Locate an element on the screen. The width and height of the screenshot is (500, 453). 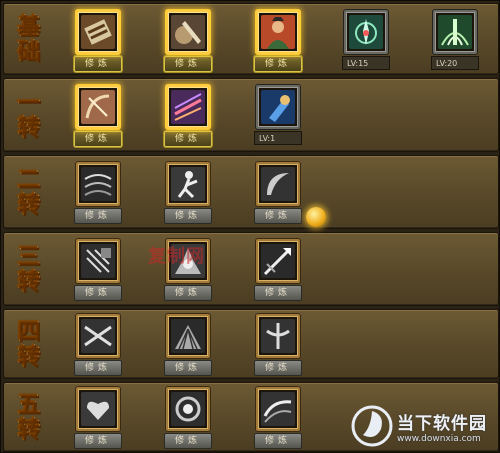
skill-slot-second-1: 修炼 is located at coordinates (98, 193).